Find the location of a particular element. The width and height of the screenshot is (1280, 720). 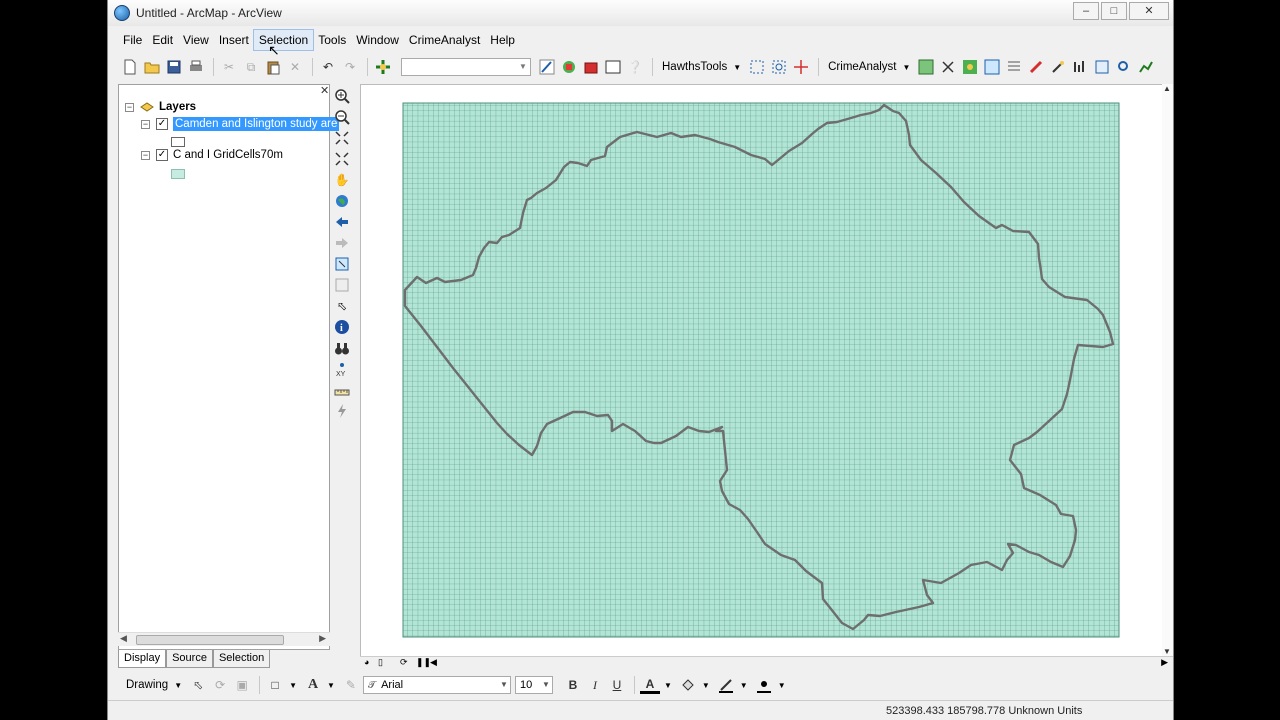

layer-name-grid-cells: C and I GridCells70m is located at coordinates (228, 155).